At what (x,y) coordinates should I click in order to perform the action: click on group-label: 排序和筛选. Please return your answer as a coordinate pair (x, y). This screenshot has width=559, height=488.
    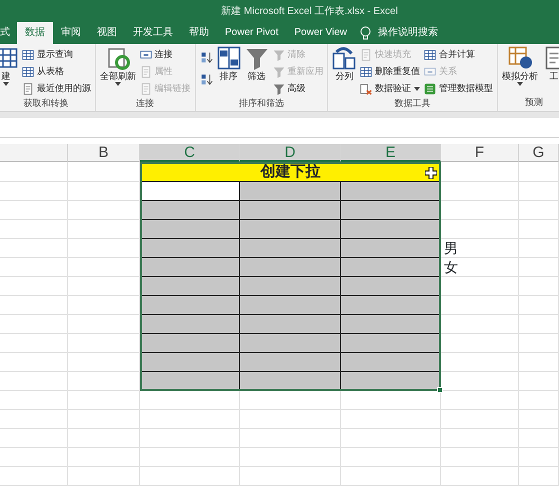
    Looking at the image, I should click on (261, 103).